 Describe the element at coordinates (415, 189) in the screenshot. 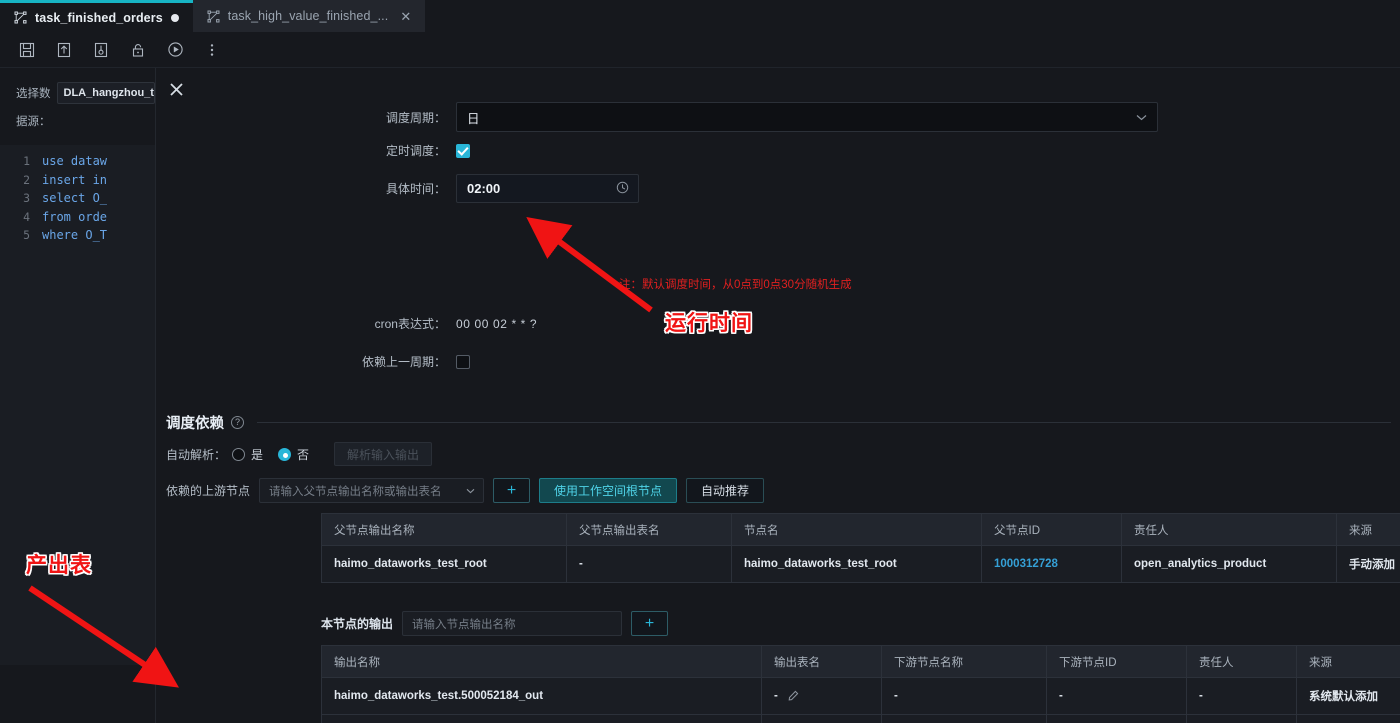

I see `specific-time-label: 具体时间：` at that location.